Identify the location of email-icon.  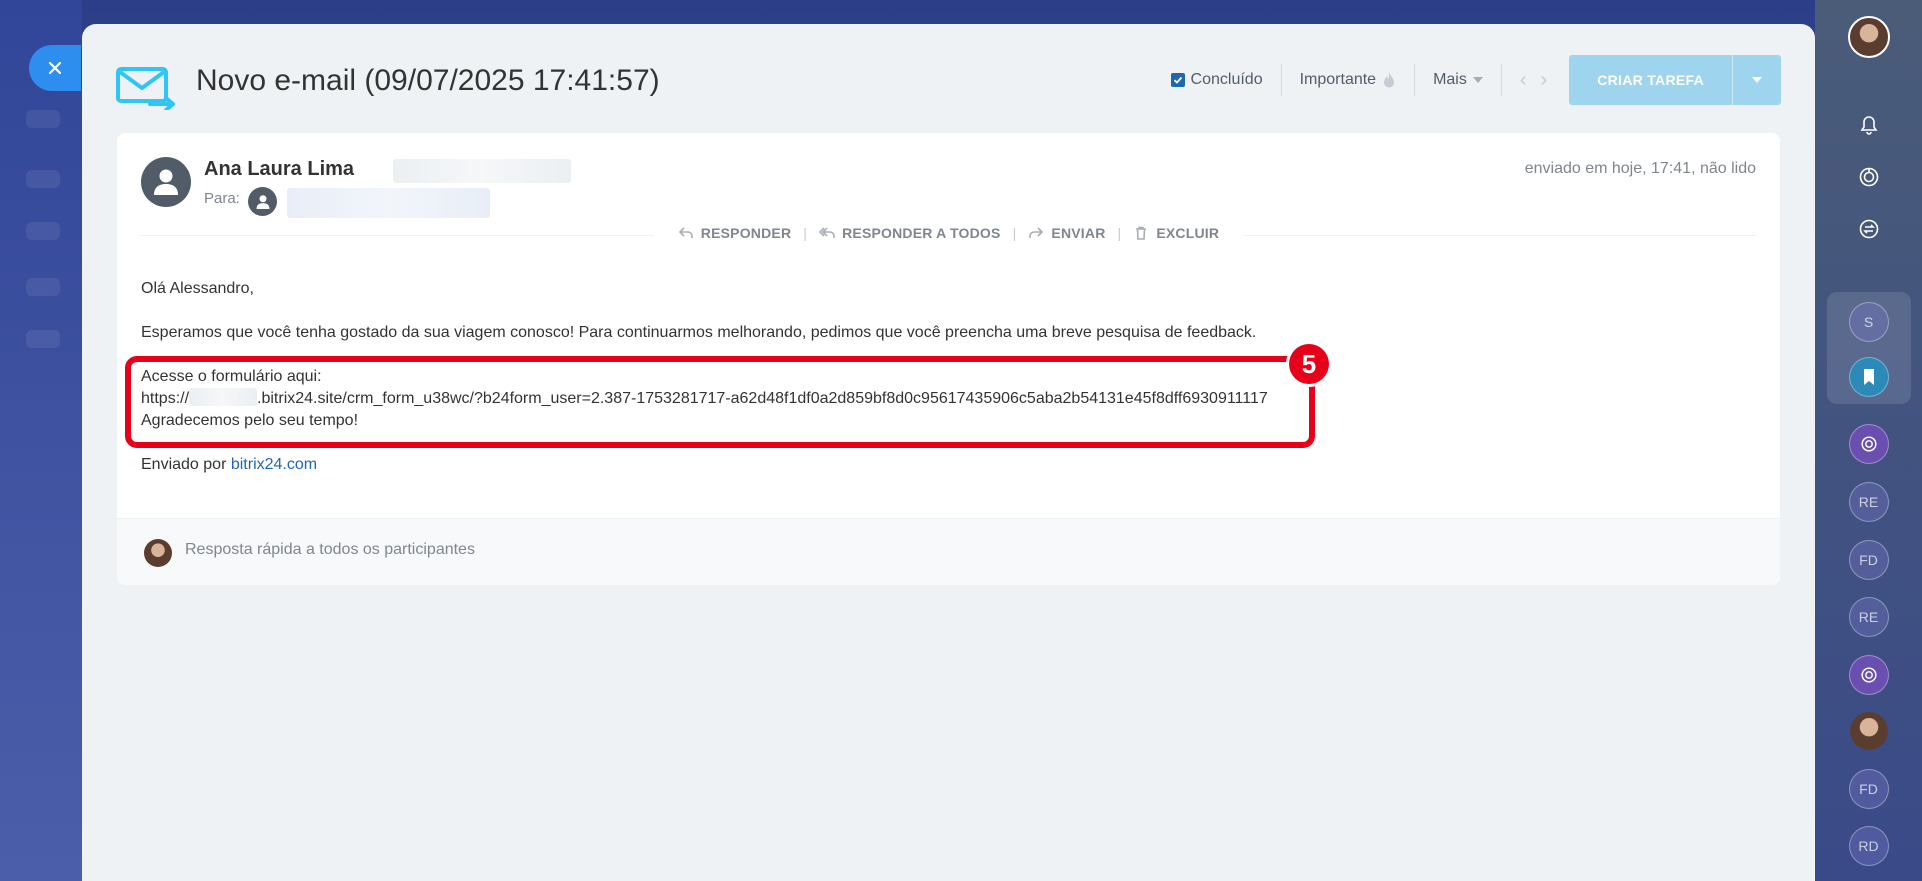
(145, 88).